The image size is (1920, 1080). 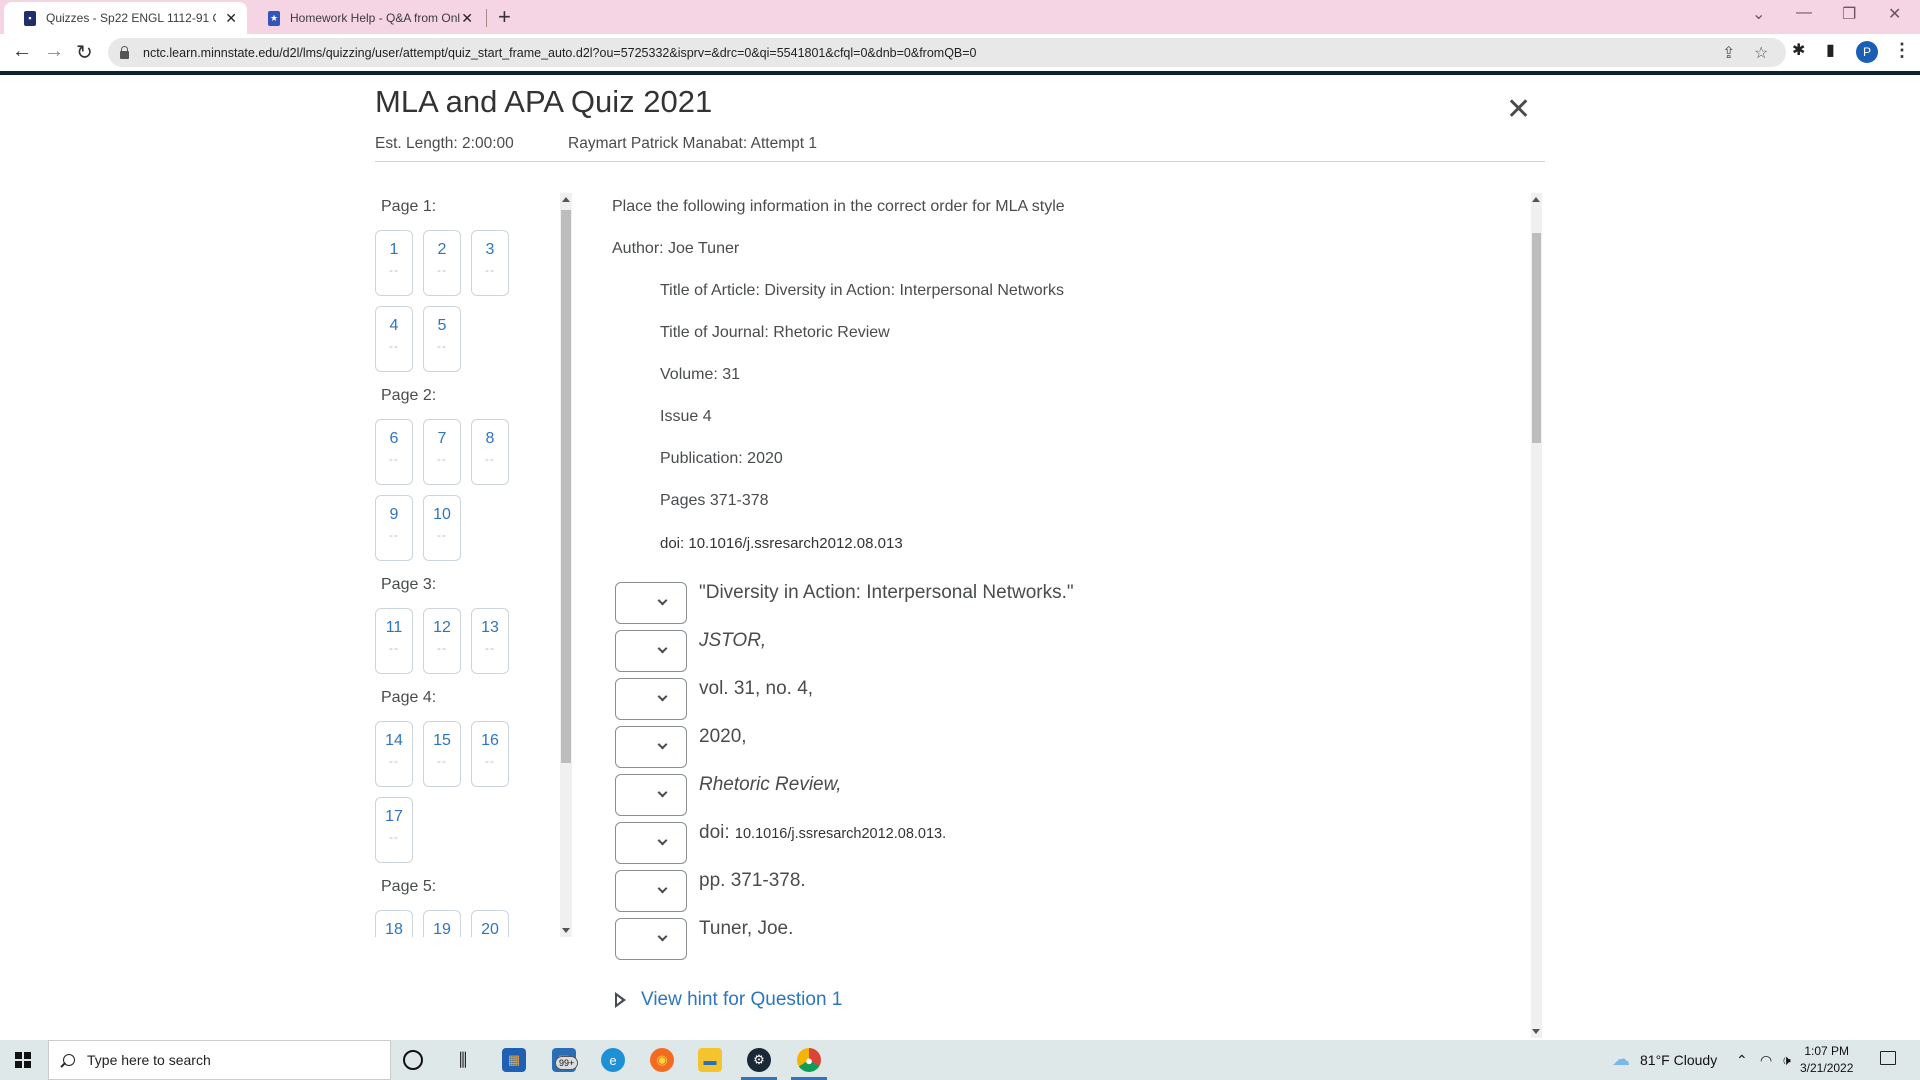 I want to click on edge-icon: e, so click(x=613, y=1060).